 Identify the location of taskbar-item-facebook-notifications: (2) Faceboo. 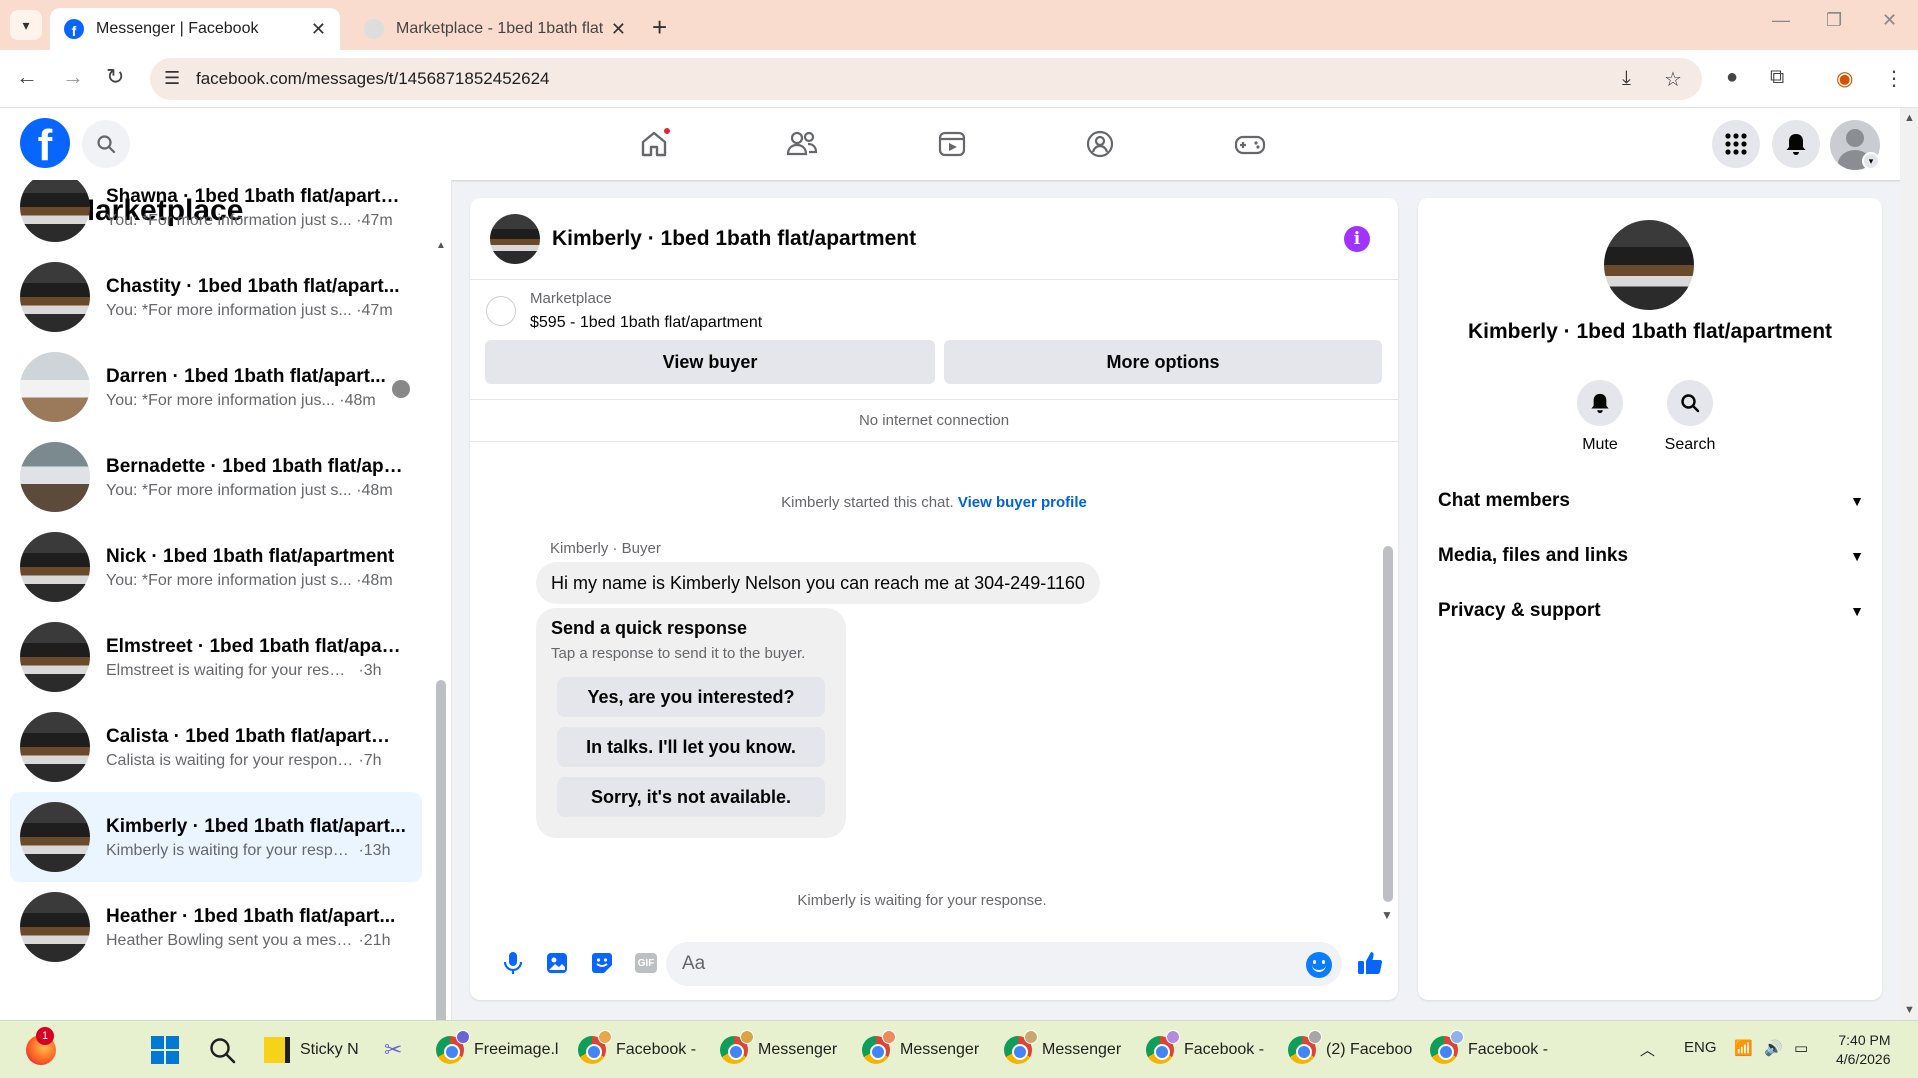
(1350, 1049).